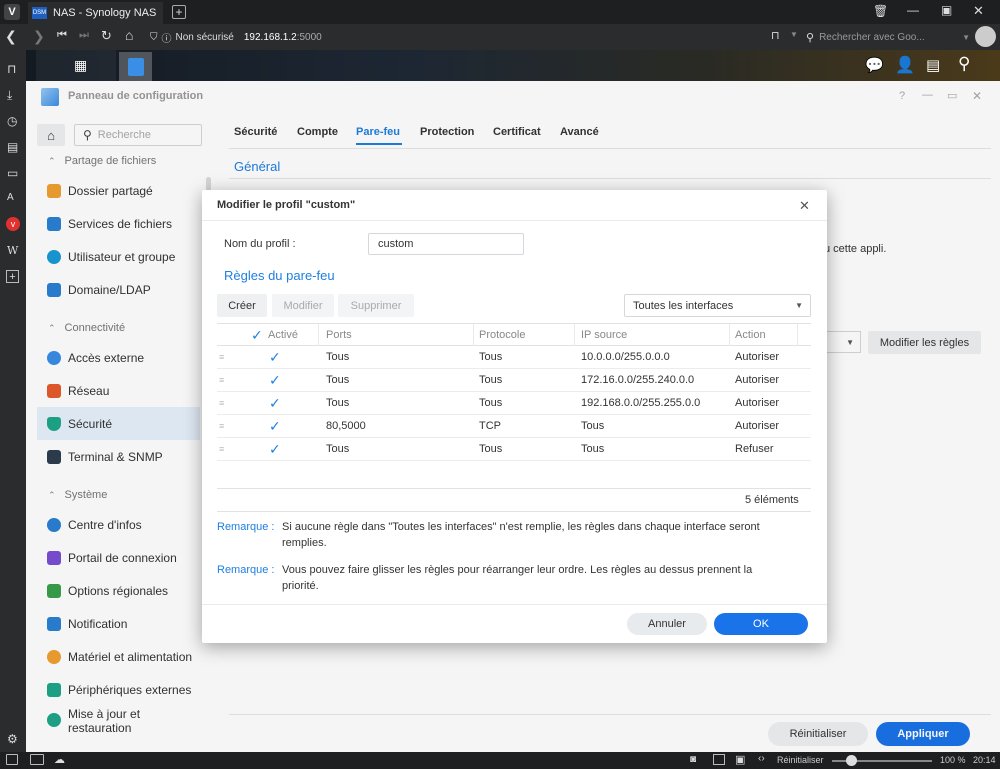 The height and width of the screenshot is (769, 1000). Describe the element at coordinates (761, 624) in the screenshot. I see `ok-button: OK` at that location.